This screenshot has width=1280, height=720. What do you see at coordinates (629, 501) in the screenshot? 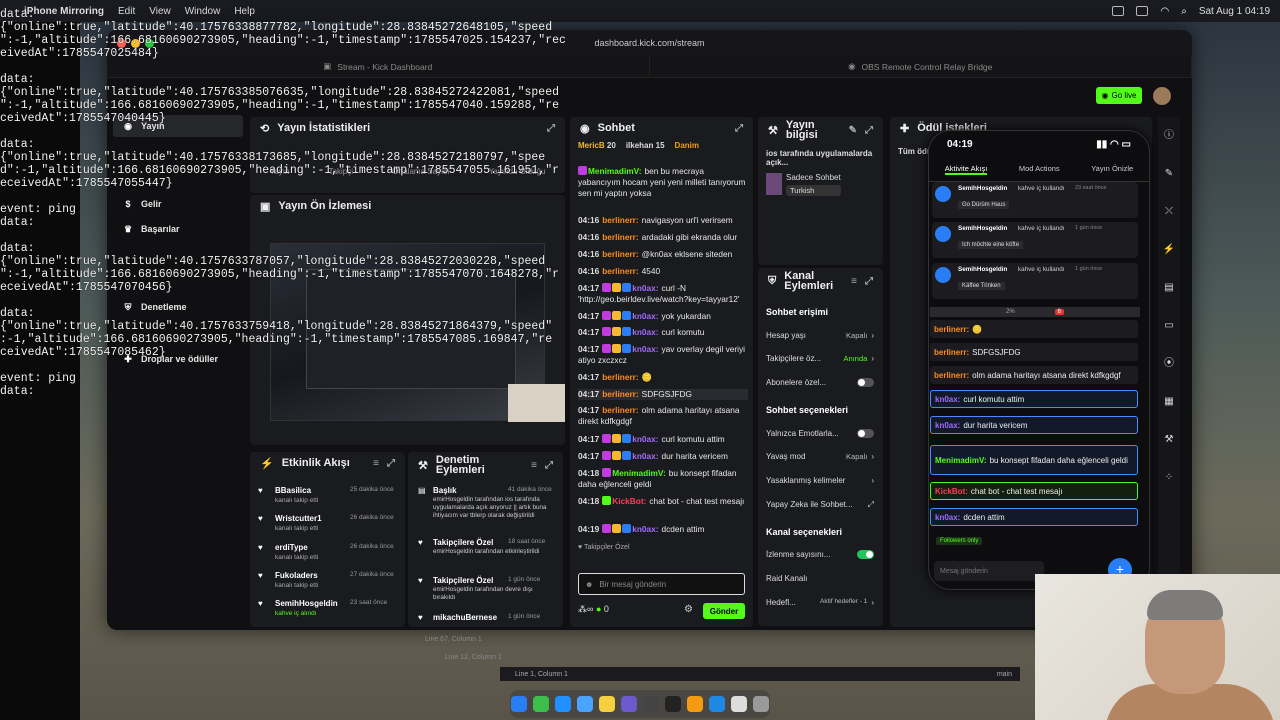
I see `message-username: KickBot:` at bounding box center [629, 501].